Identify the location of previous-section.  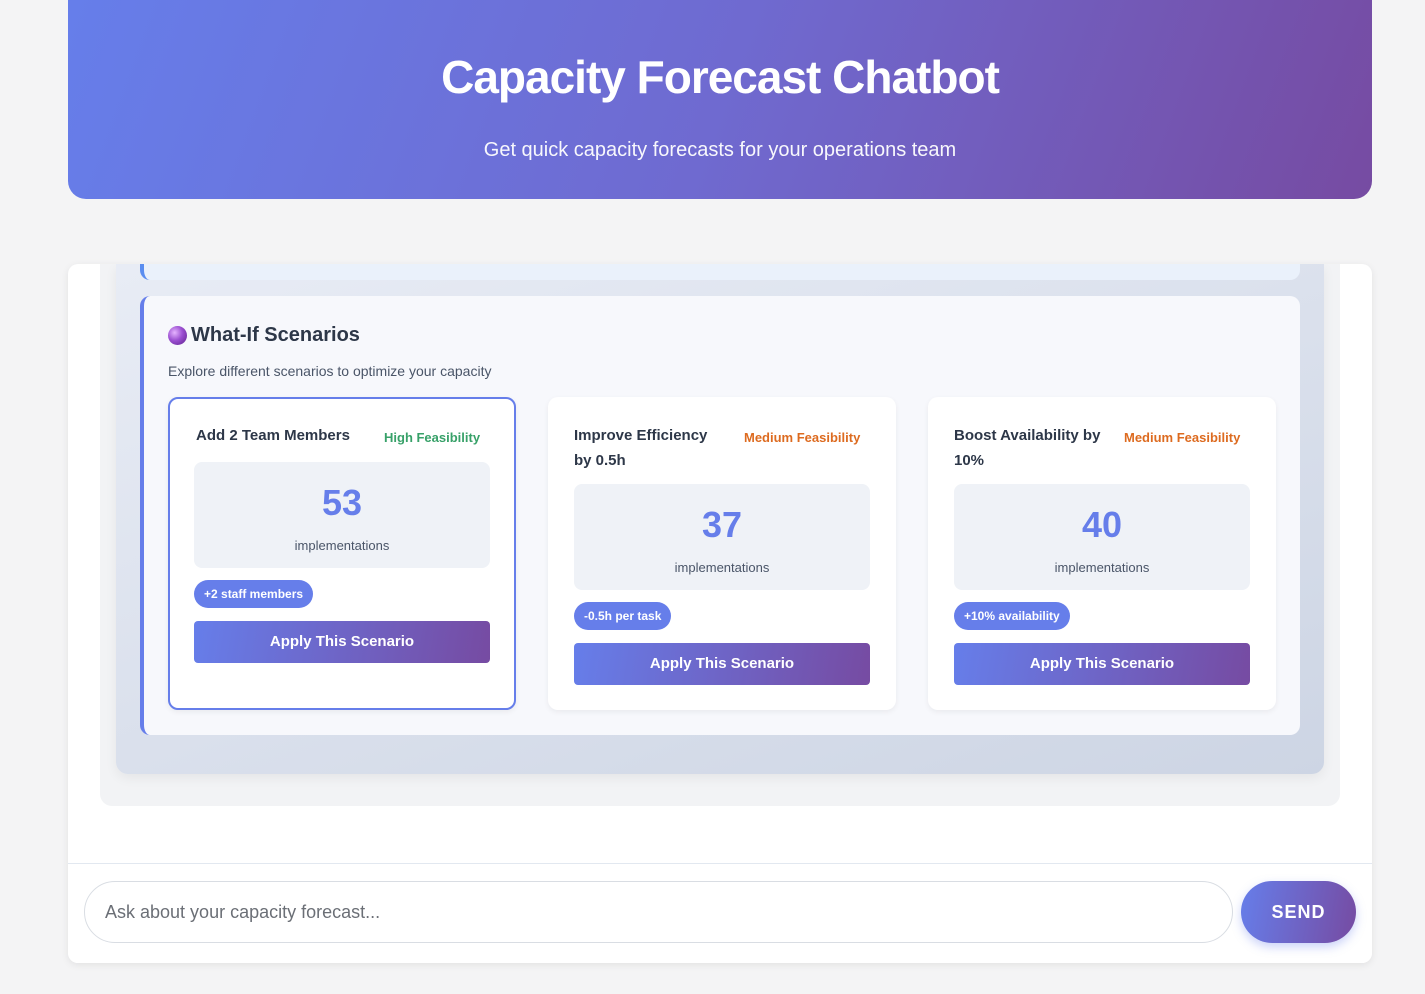
(720, 272).